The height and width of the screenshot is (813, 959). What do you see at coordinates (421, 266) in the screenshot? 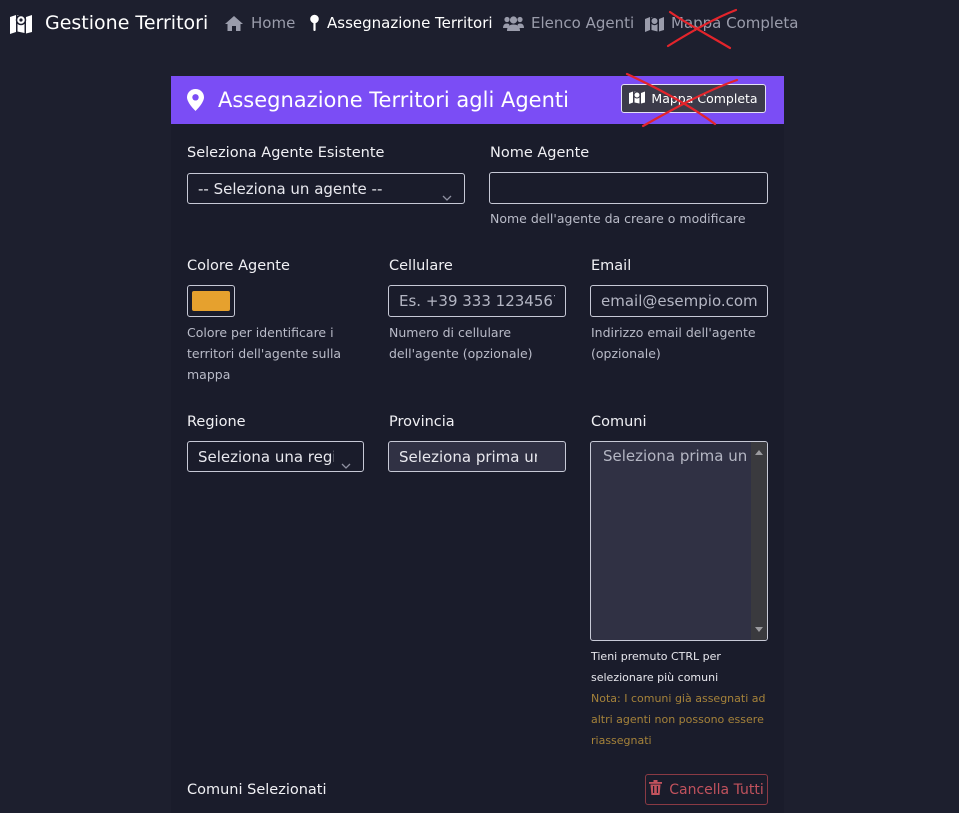
I see `phone-label: Cellulare` at bounding box center [421, 266].